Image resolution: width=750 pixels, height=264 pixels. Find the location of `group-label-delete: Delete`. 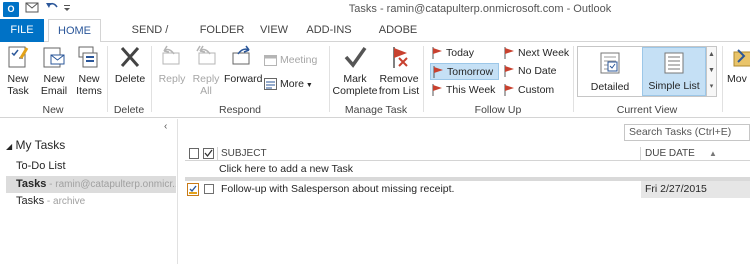

group-label-delete: Delete is located at coordinates (129, 110).